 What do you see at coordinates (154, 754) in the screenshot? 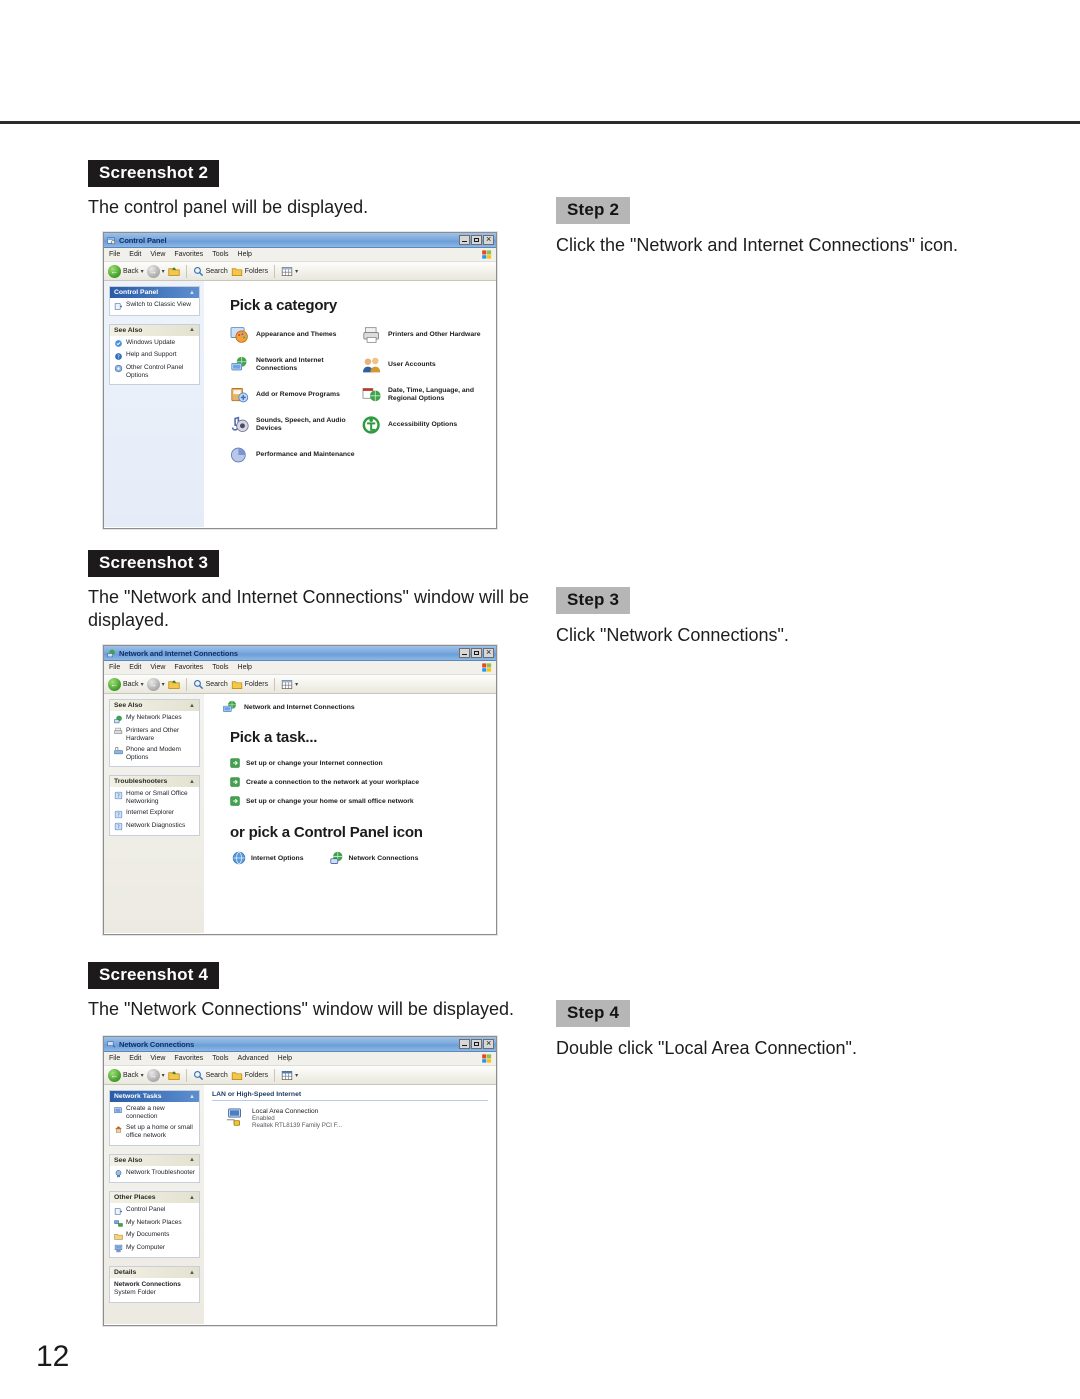
I see `sidebar-item-phone-modem-options: Phone and Modem Options` at bounding box center [154, 754].